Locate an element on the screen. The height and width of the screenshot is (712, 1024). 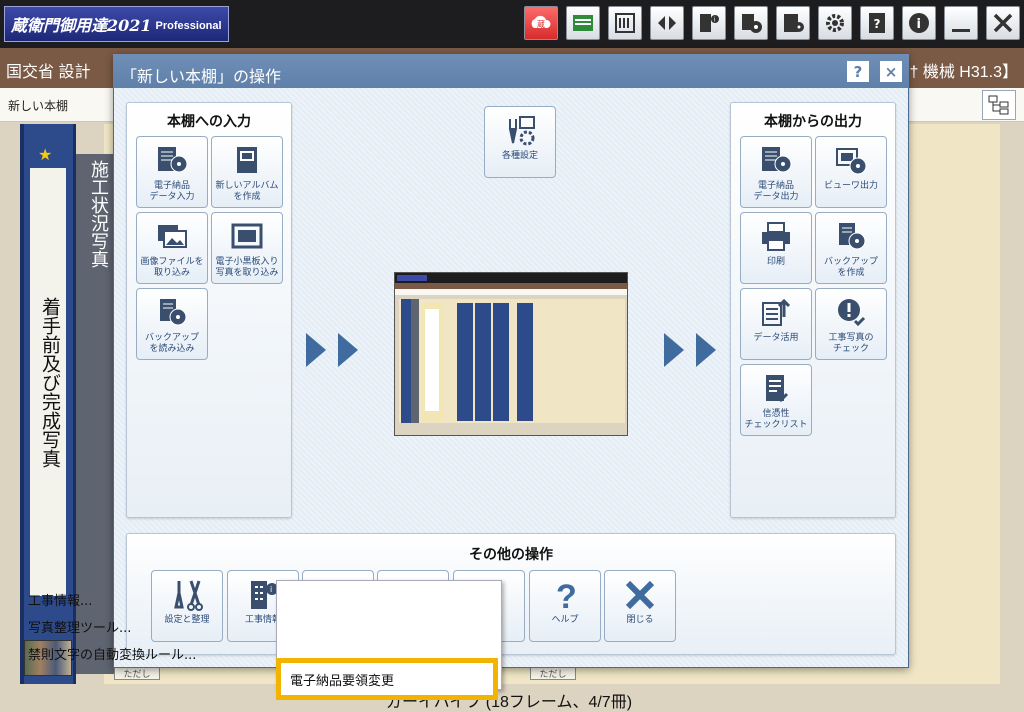
info-icon: i is located at coordinates (919, 23).